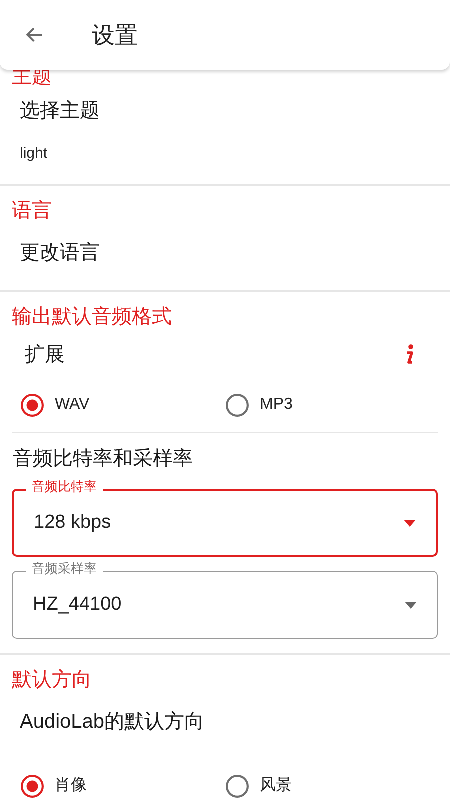  Describe the element at coordinates (52, 680) in the screenshot. I see `section-header: 默认方向` at that location.